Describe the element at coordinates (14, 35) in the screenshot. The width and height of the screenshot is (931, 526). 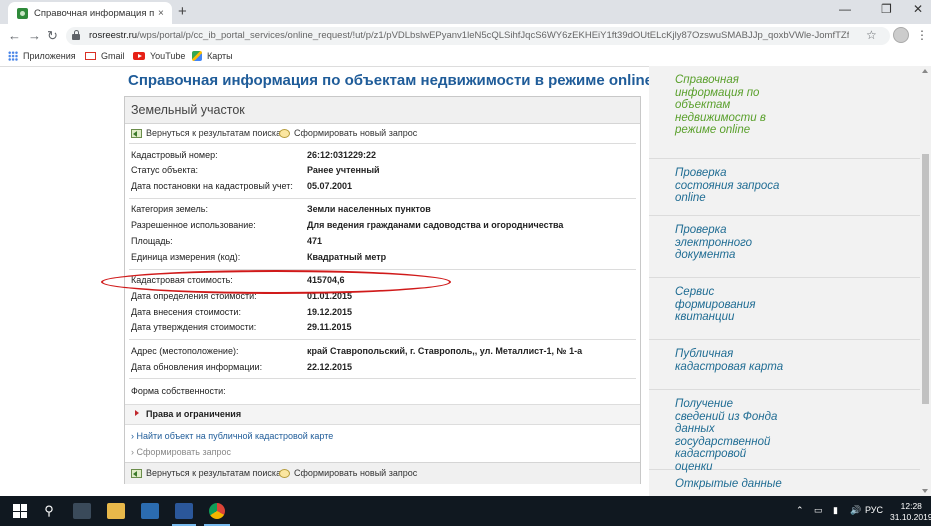
I see `back-icon: ←` at that location.